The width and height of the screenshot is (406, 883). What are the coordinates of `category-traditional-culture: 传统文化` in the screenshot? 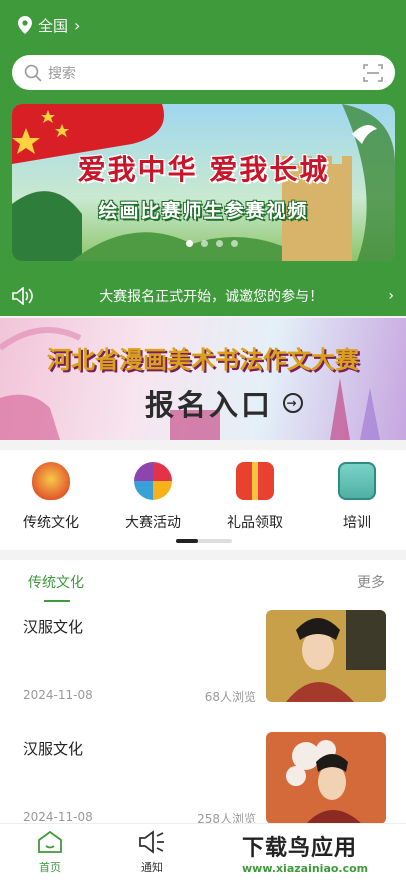 It's located at (51, 497).